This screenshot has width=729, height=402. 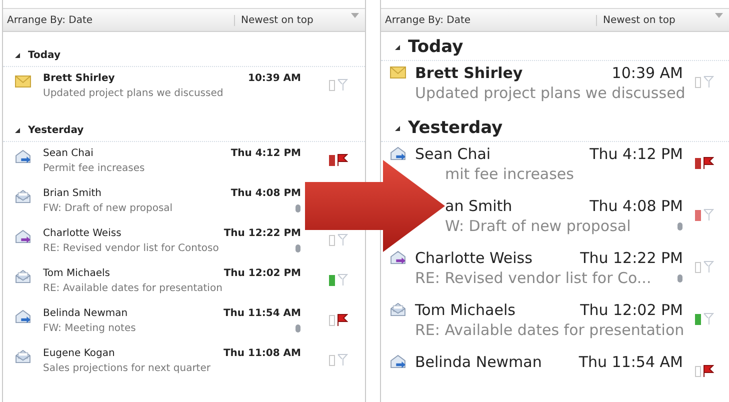 I want to click on message-subject: Sales projections for next quarter, so click(x=126, y=368).